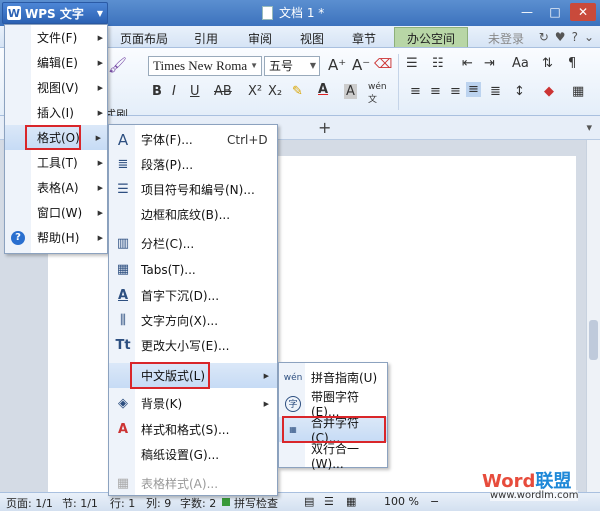 The height and width of the screenshot is (511, 600). Describe the element at coordinates (117, 65) in the screenshot. I see `format-painter-icon: 🖌` at that location.